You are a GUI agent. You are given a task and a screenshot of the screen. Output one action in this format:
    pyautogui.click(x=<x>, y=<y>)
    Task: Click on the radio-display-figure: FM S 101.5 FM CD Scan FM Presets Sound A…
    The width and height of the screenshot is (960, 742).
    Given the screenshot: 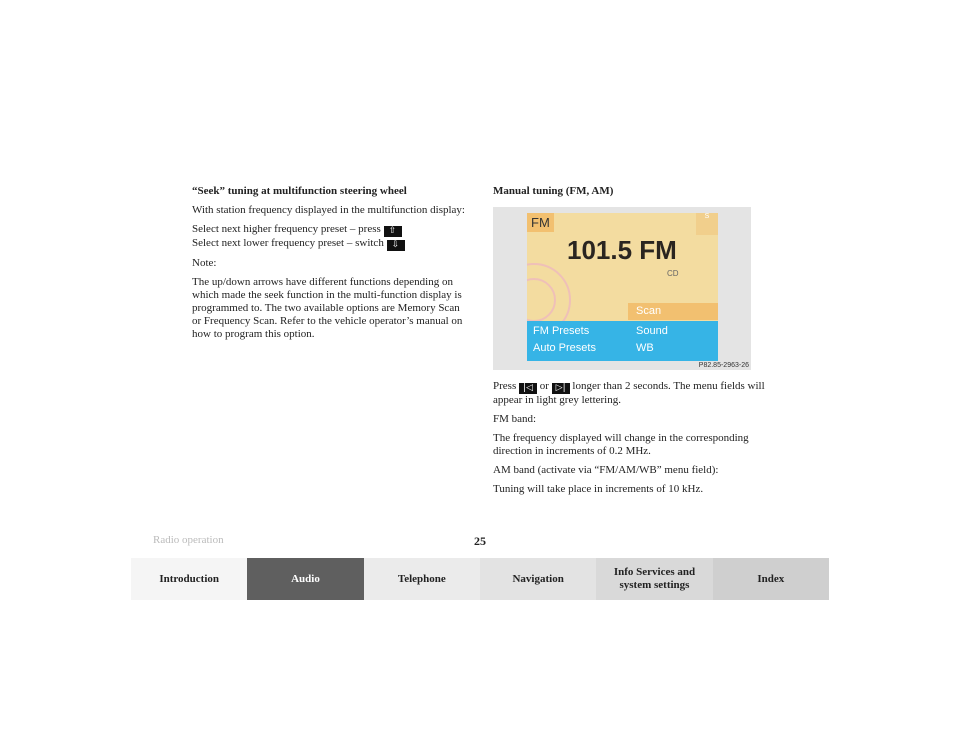 What is the action you would take?
    pyautogui.click(x=622, y=288)
    